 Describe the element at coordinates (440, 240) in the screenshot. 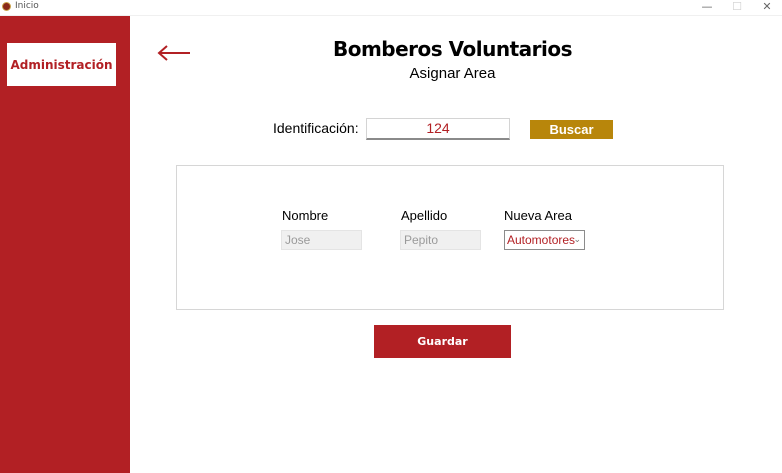

I see `apellido-field: Pepito` at that location.